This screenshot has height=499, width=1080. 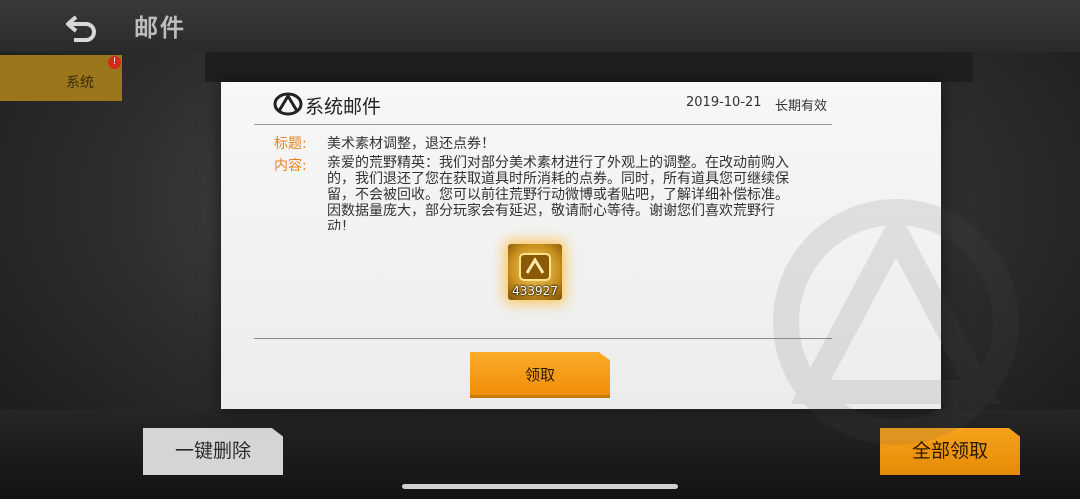 I want to click on mail-subject: 美术素材调整，退还点券！, so click(x=411, y=144).